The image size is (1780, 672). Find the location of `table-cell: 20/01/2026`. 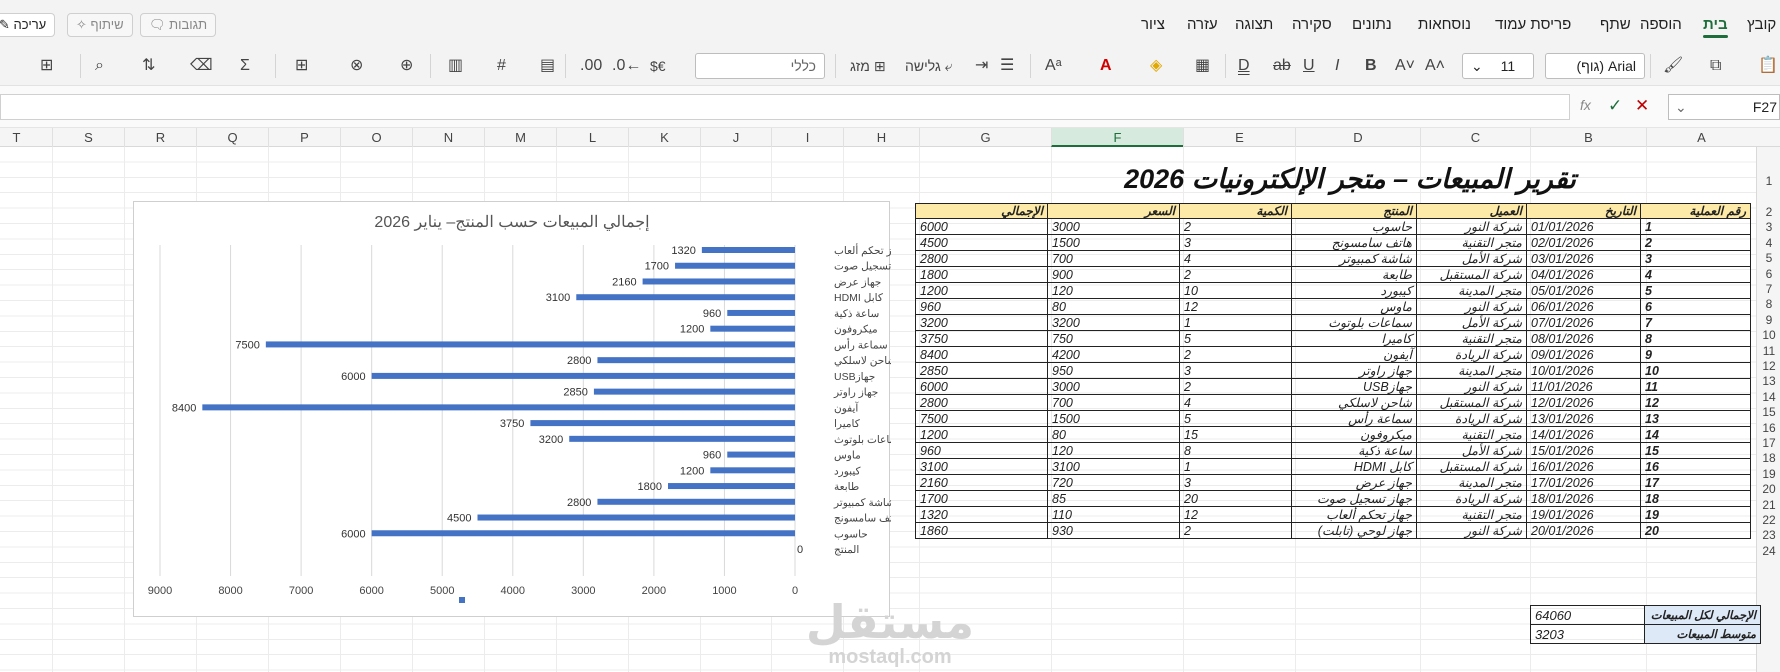

table-cell: 20/01/2026 is located at coordinates (1583, 531).